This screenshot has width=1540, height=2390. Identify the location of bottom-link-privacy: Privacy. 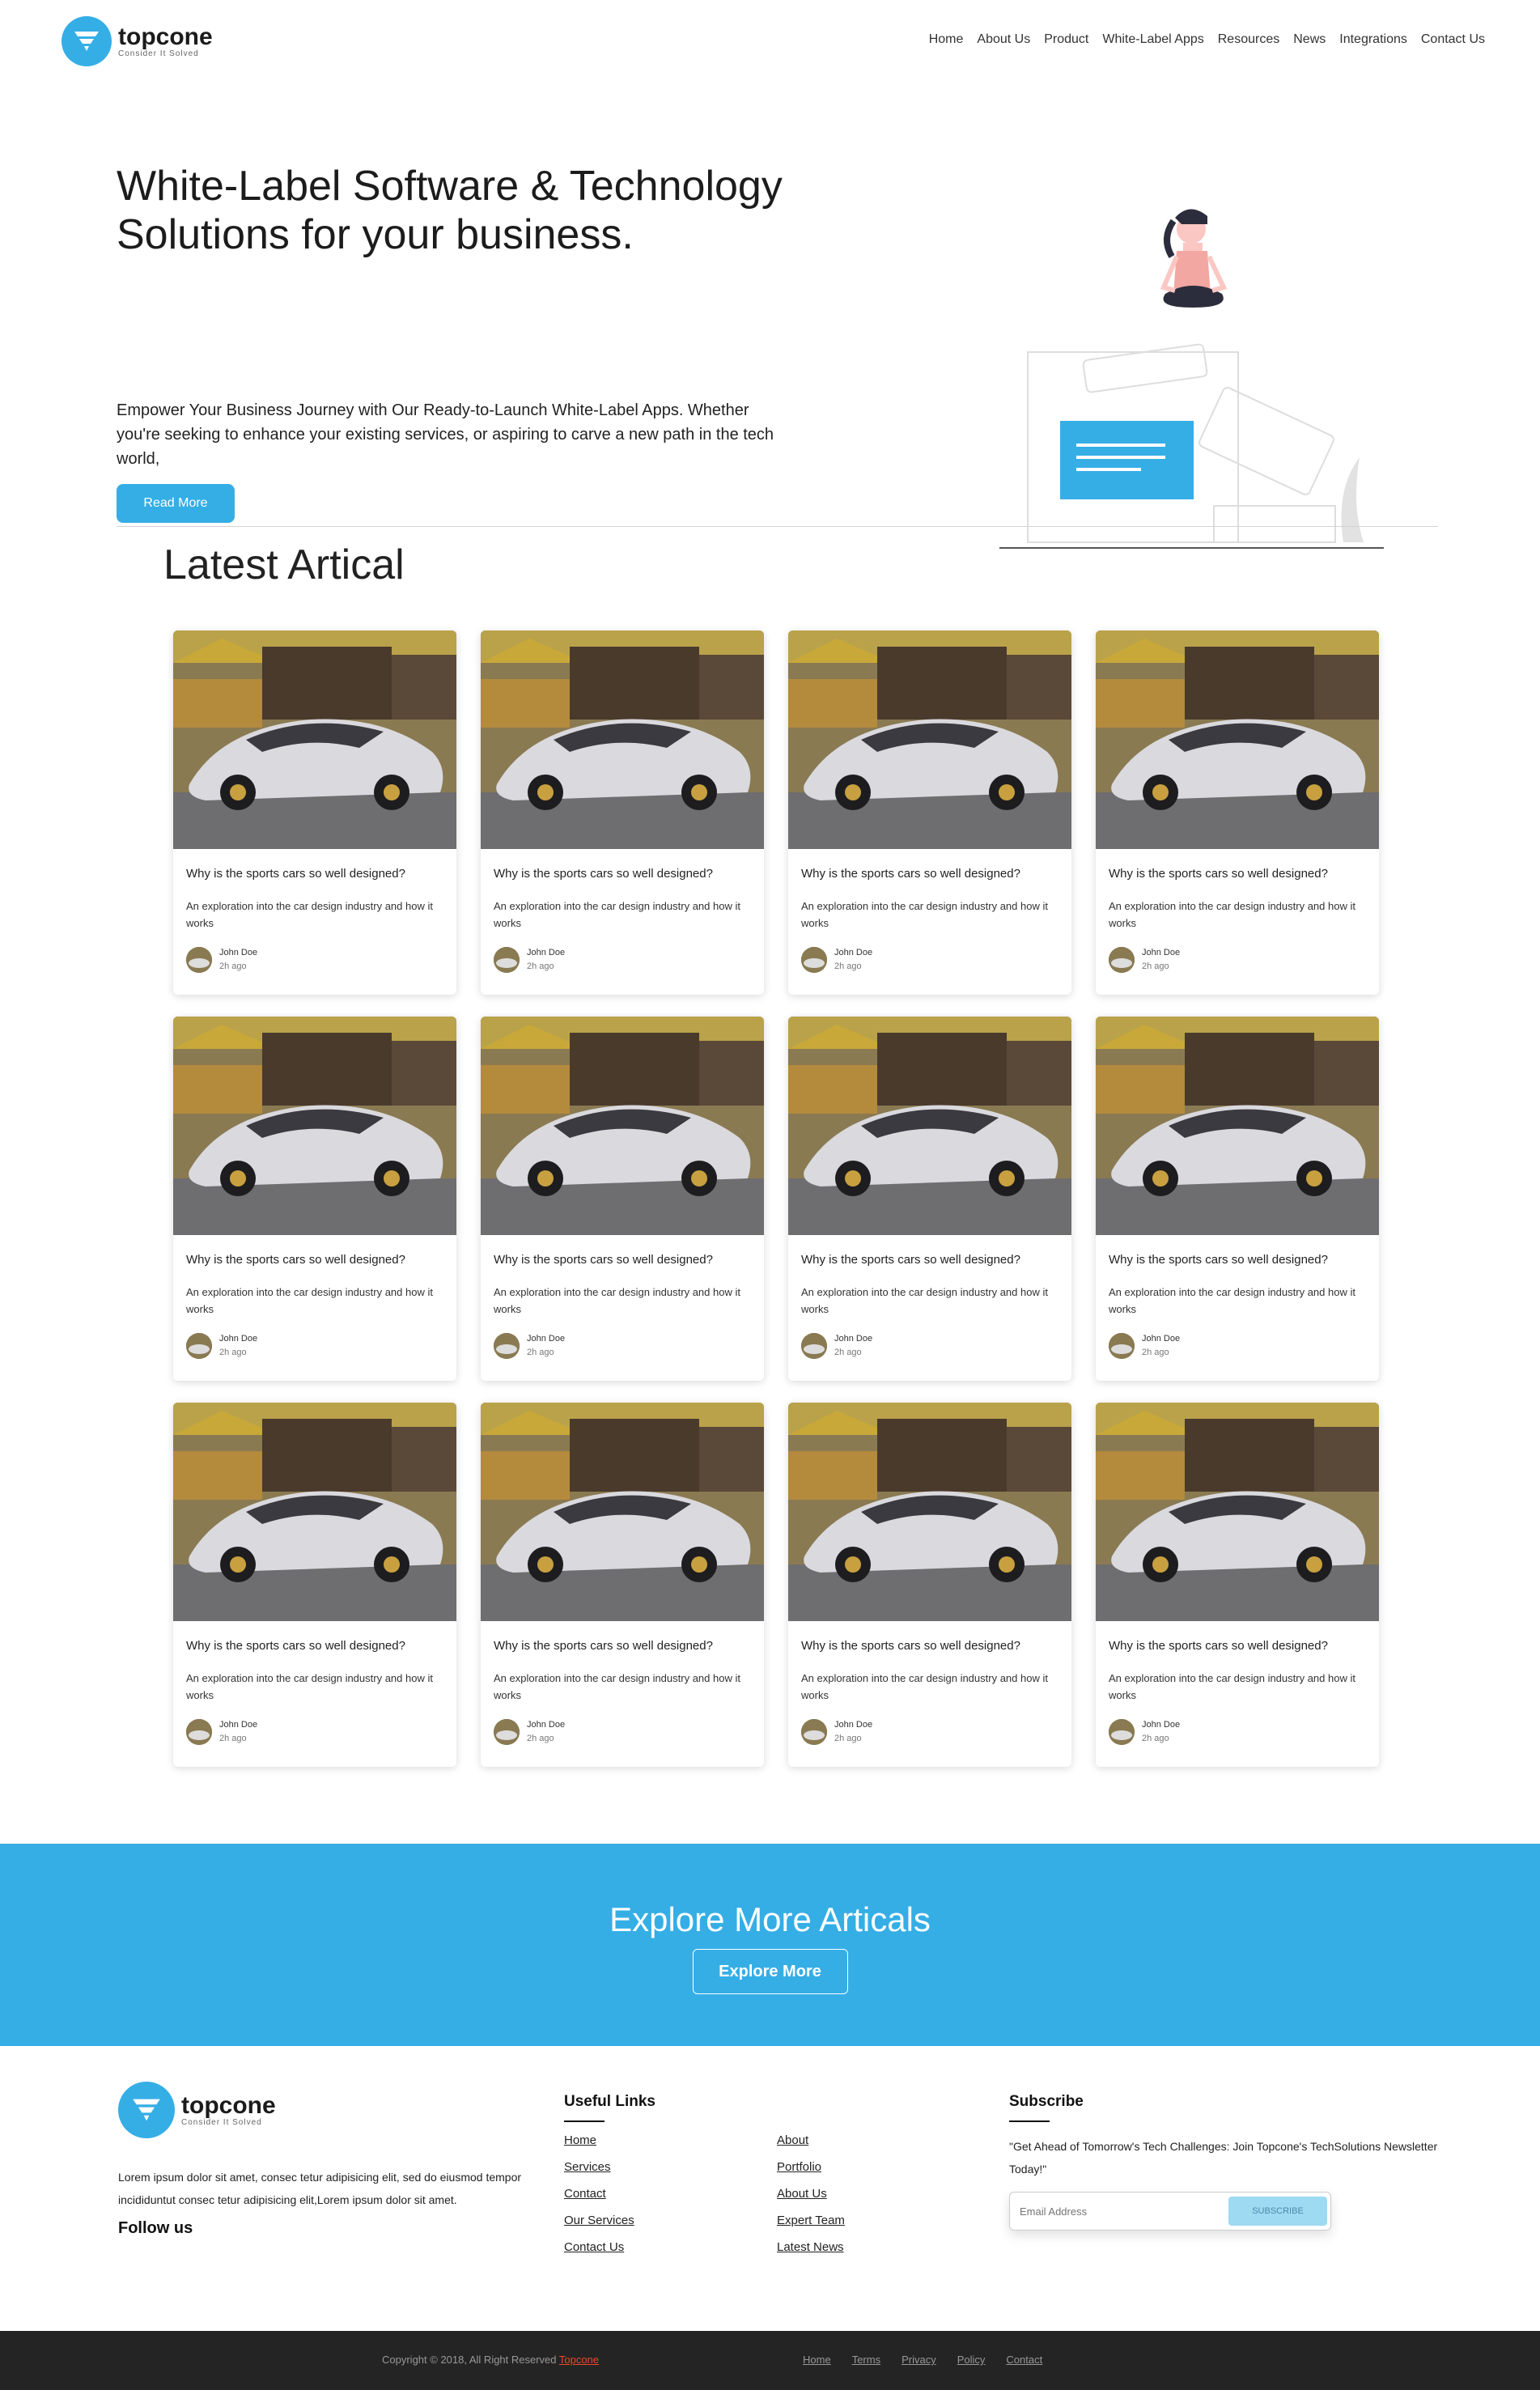
(919, 2360).